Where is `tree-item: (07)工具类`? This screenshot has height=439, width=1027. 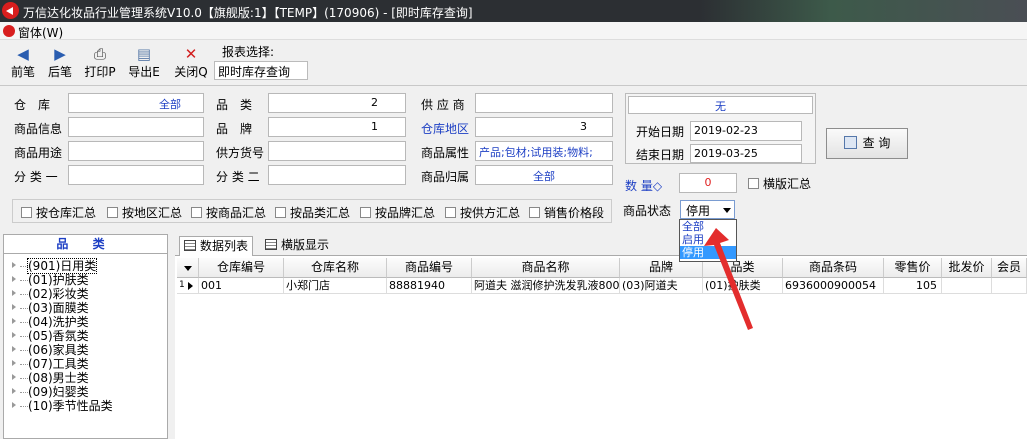
tree-item: (07)工具类 is located at coordinates (85, 364).